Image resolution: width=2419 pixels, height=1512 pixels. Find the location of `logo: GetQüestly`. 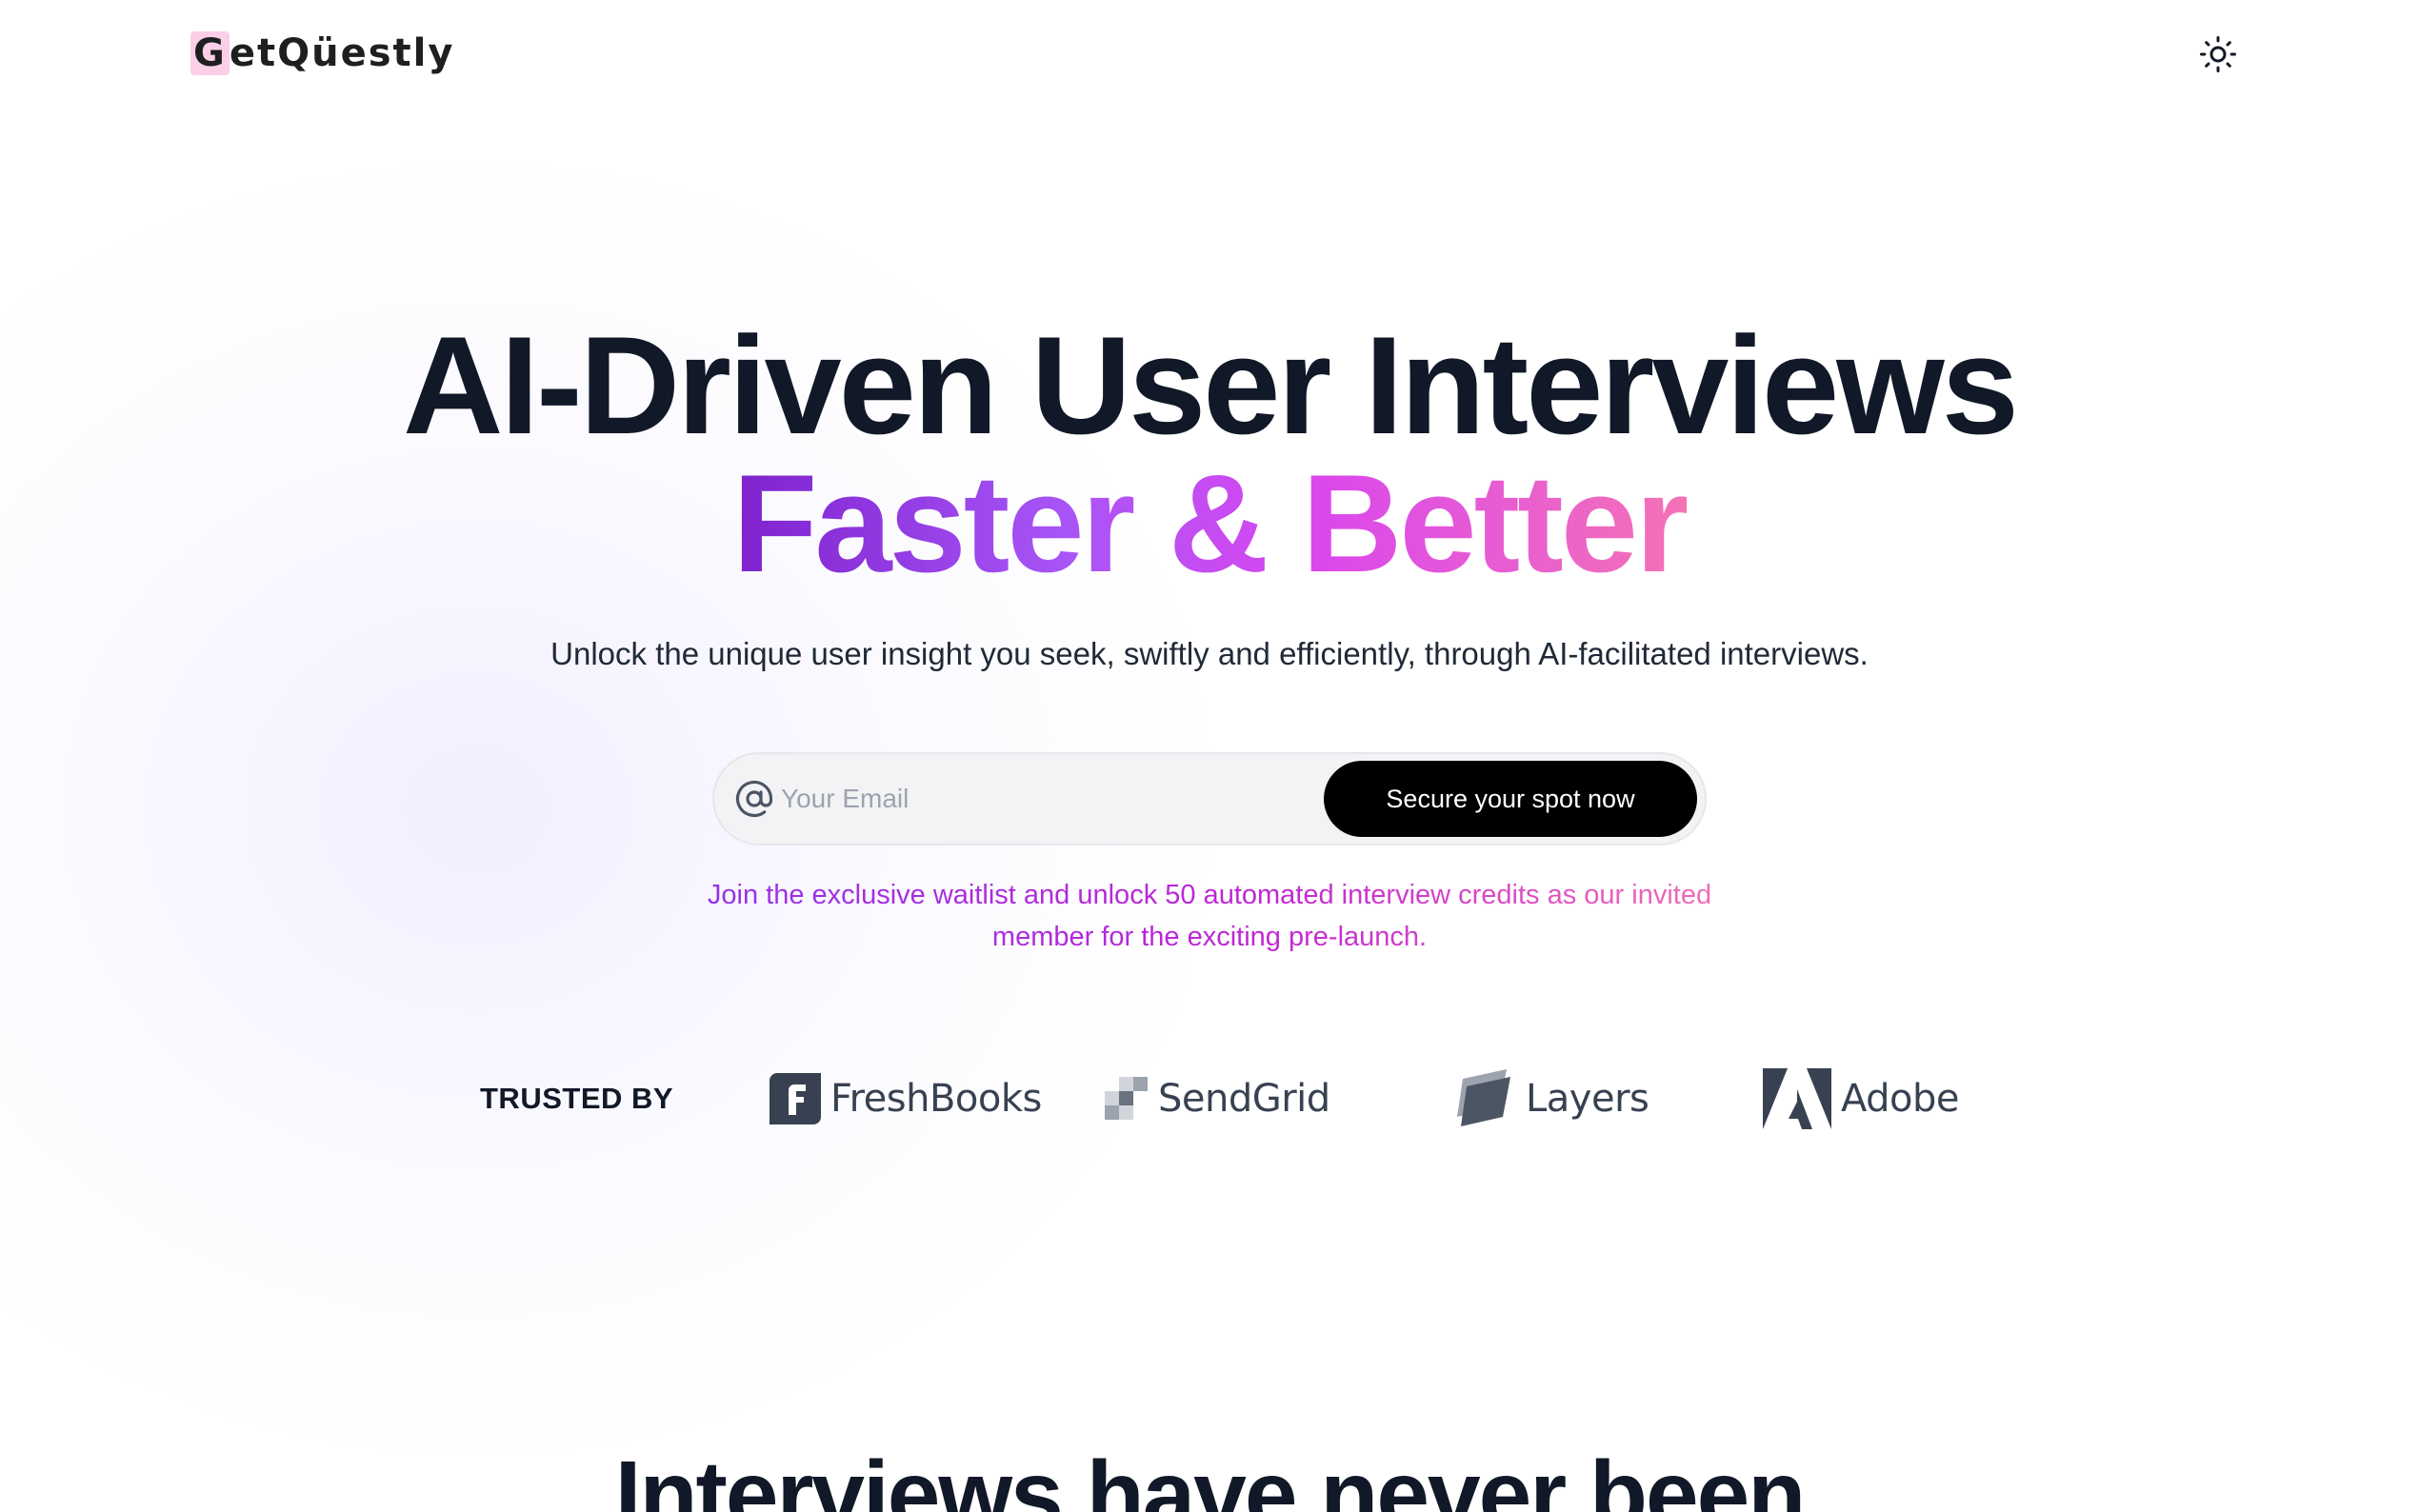

logo: GetQüestly is located at coordinates (322, 53).